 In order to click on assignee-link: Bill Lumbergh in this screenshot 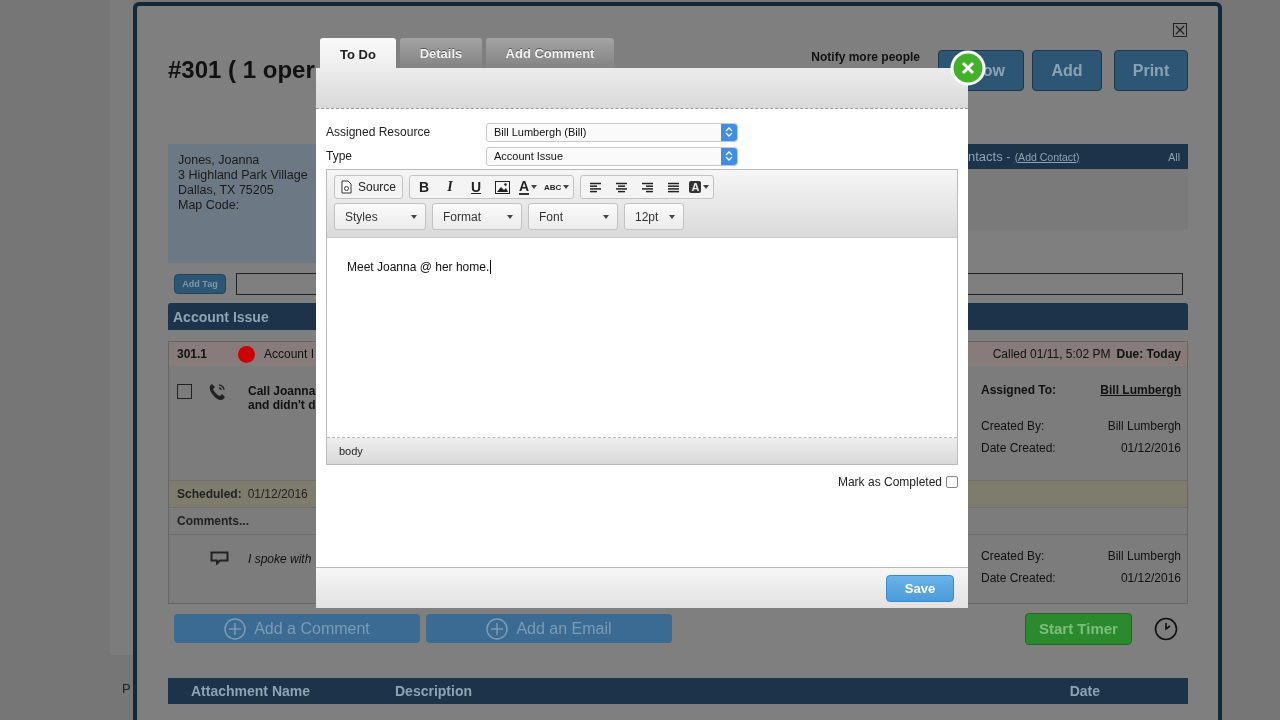, I will do `click(1140, 390)`.